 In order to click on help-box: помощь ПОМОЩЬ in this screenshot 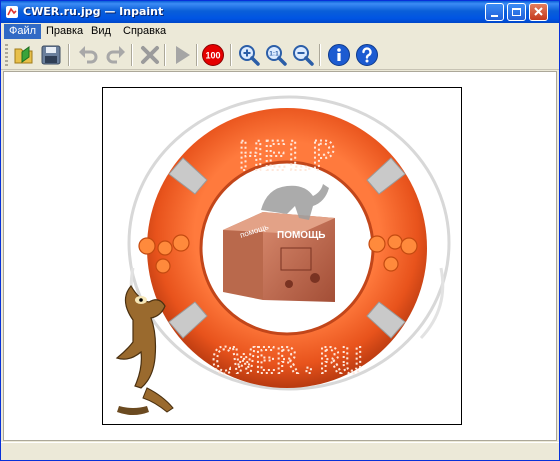, I will do `click(279, 257)`.